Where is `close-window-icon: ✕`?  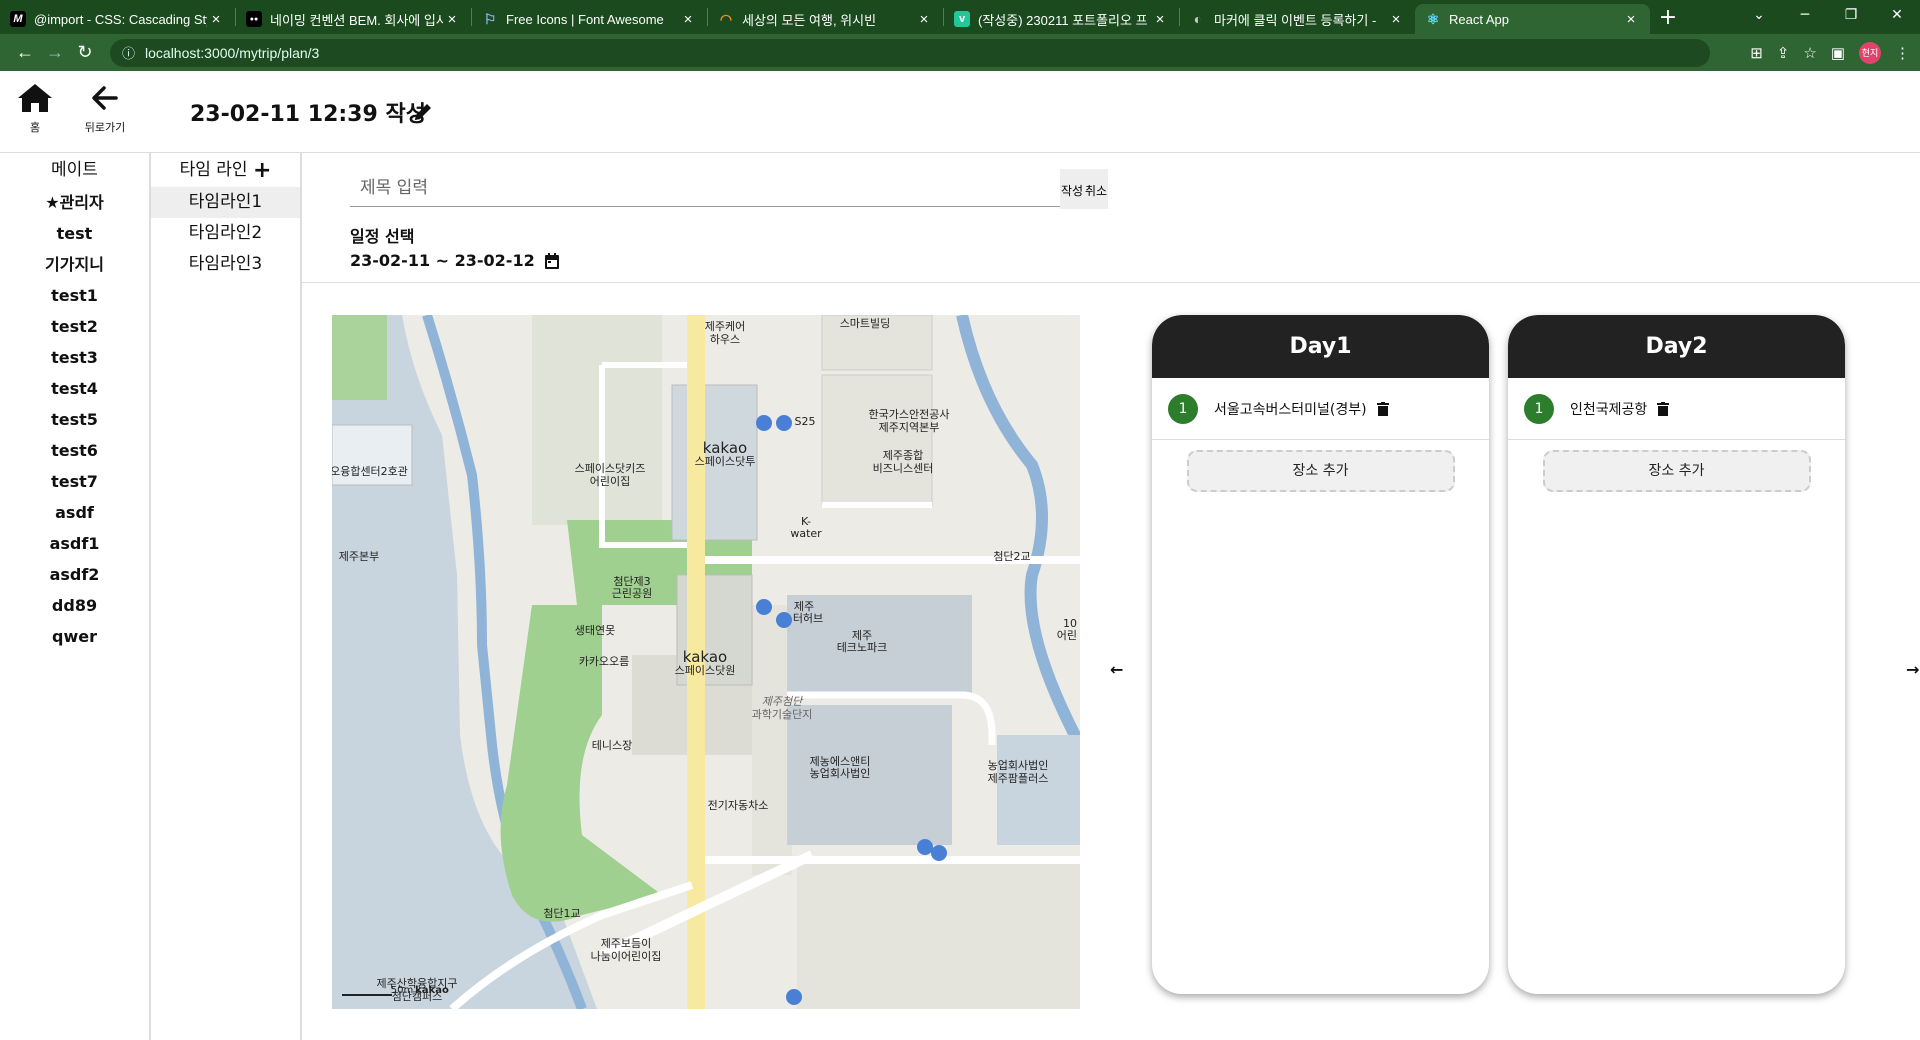 close-window-icon: ✕ is located at coordinates (1897, 15).